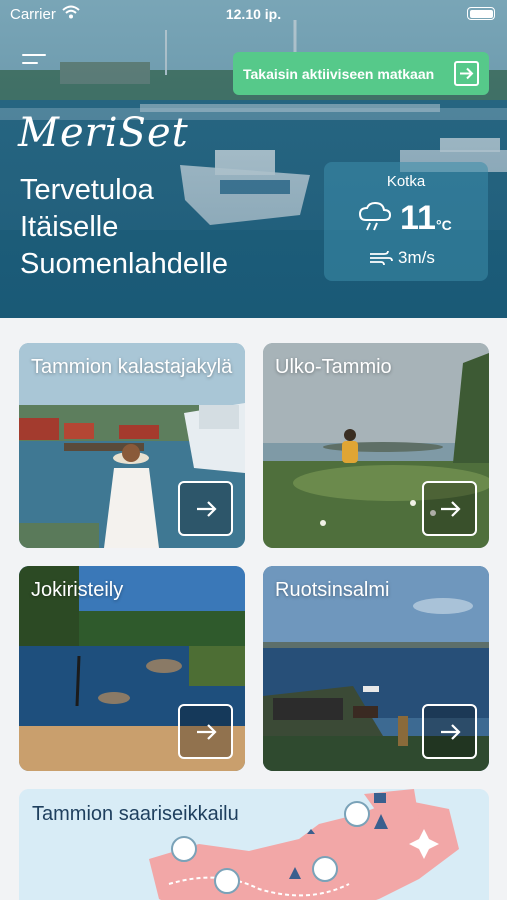 The image size is (507, 900). What do you see at coordinates (332, 590) in the screenshot?
I see `card-title: Ruotsinsalmi` at bounding box center [332, 590].